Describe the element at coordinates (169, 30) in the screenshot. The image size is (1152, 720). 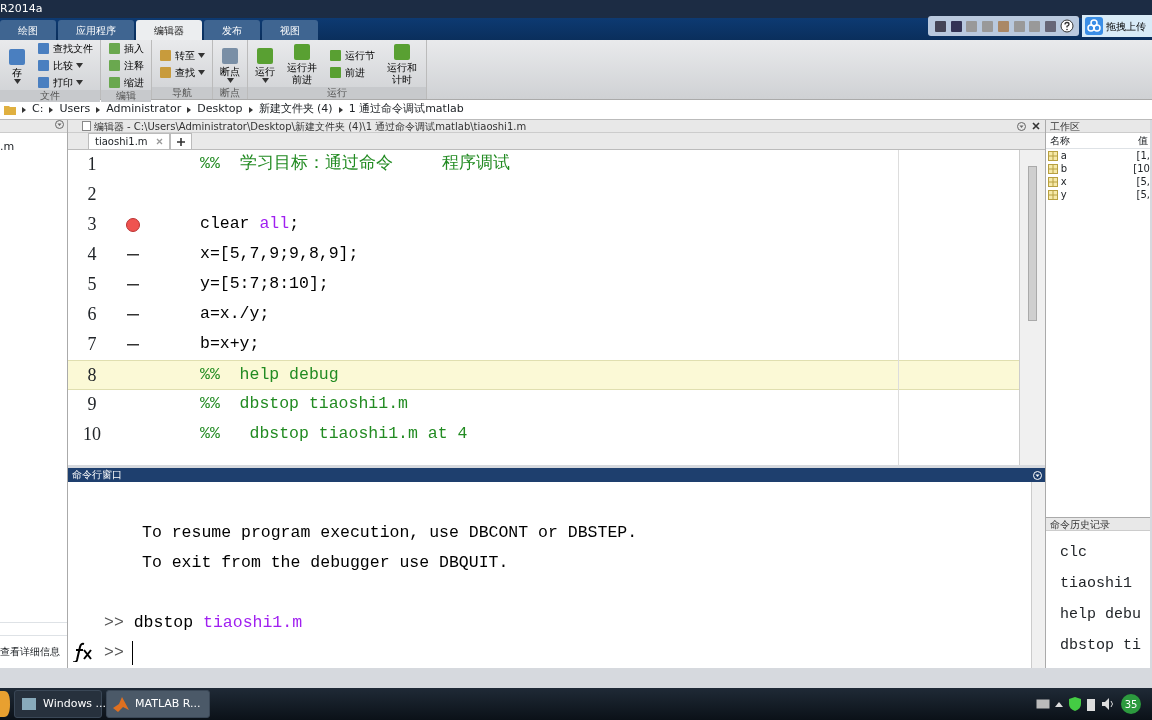
I see `ribbon-tab: 编辑器` at that location.